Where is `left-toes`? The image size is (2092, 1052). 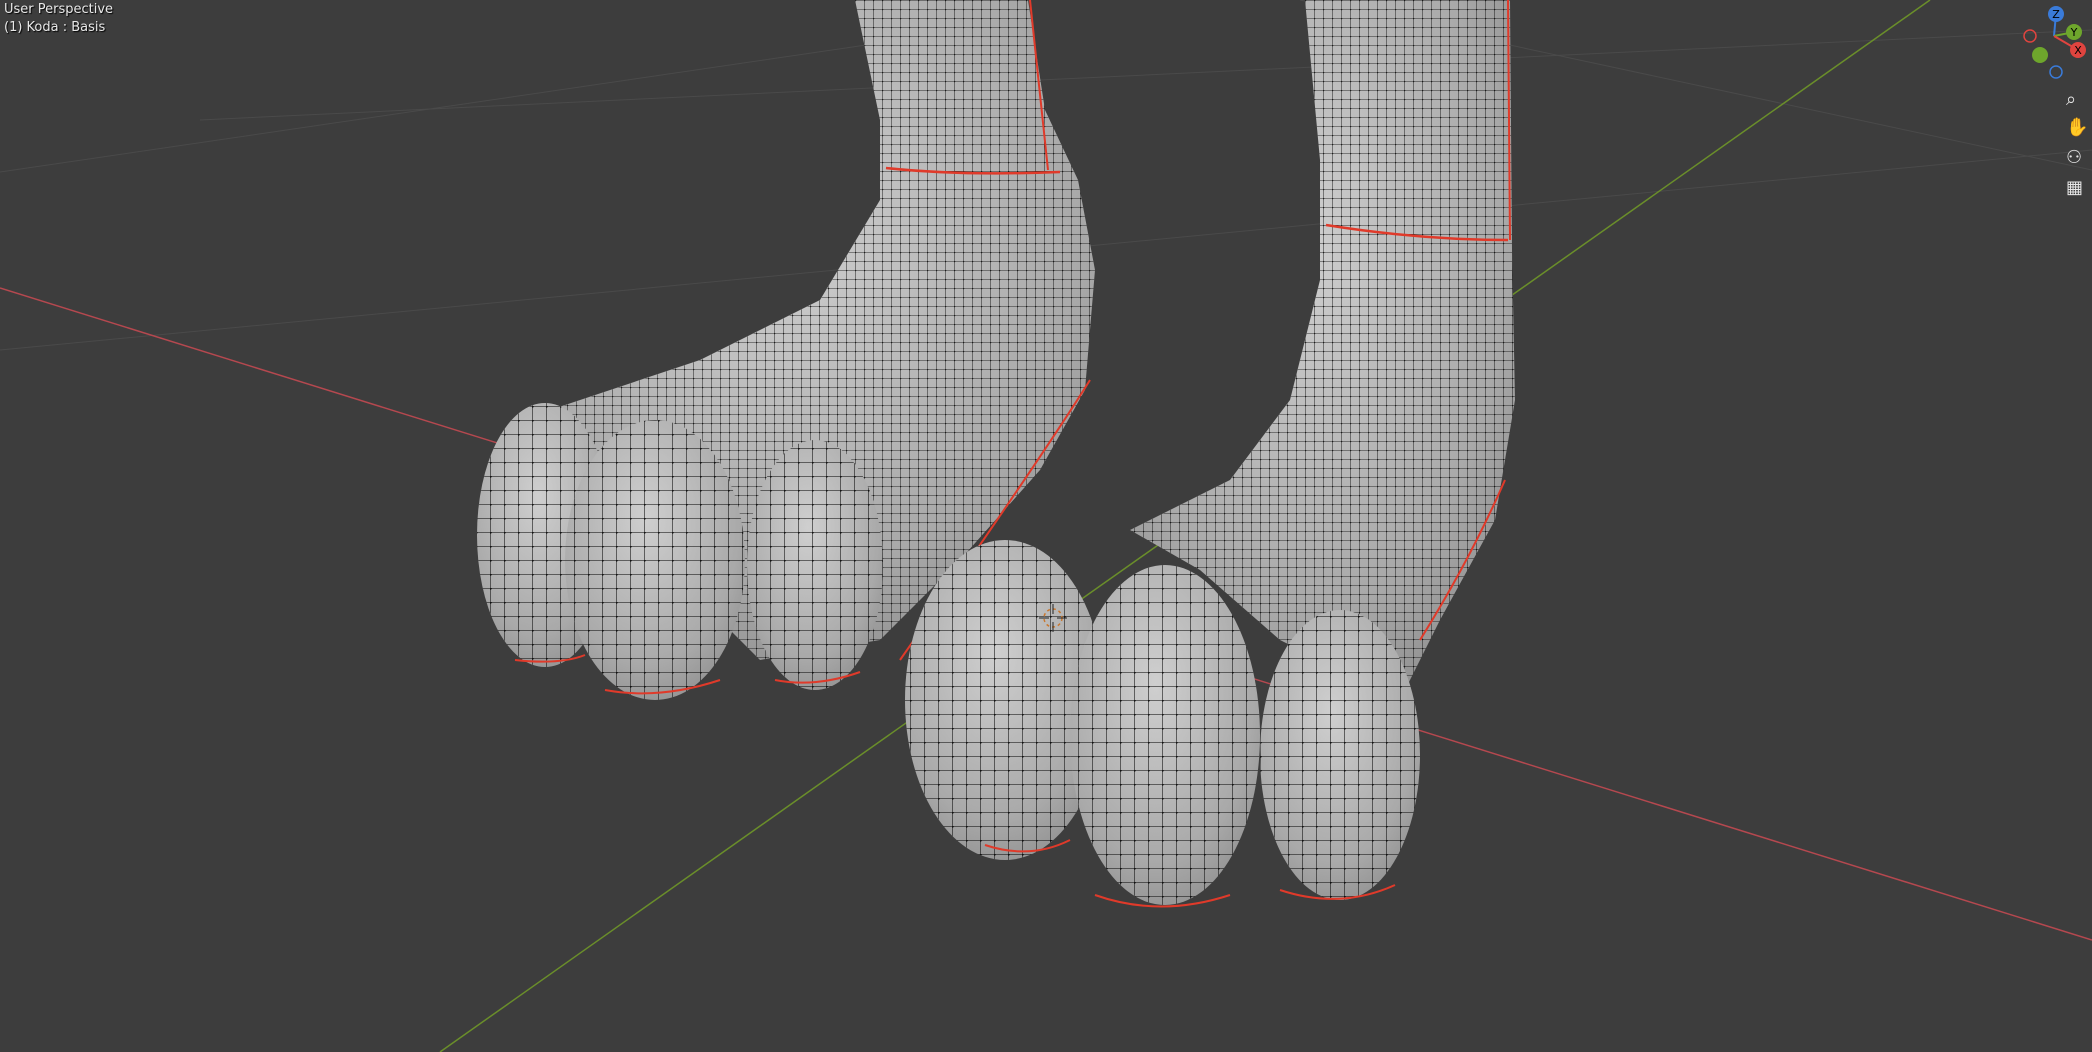
left-toes is located at coordinates (680, 551).